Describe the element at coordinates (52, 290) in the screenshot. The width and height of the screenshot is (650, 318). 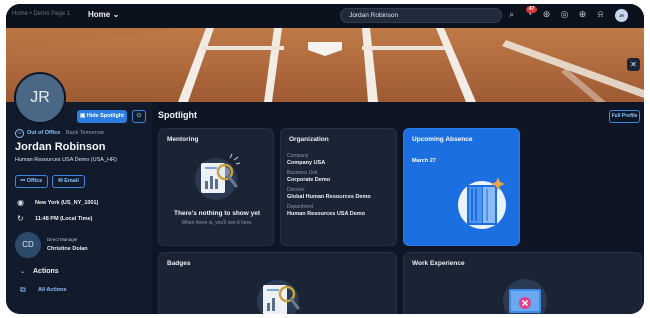
I see `all-actions-link: All Actions` at that location.